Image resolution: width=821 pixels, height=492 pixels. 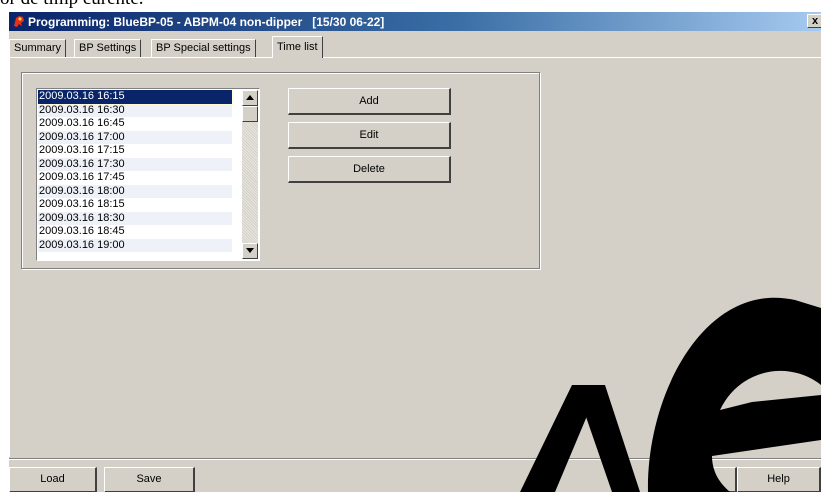 What do you see at coordinates (135, 164) in the screenshot?
I see `list-item: 2009.03.16 17:30` at bounding box center [135, 164].